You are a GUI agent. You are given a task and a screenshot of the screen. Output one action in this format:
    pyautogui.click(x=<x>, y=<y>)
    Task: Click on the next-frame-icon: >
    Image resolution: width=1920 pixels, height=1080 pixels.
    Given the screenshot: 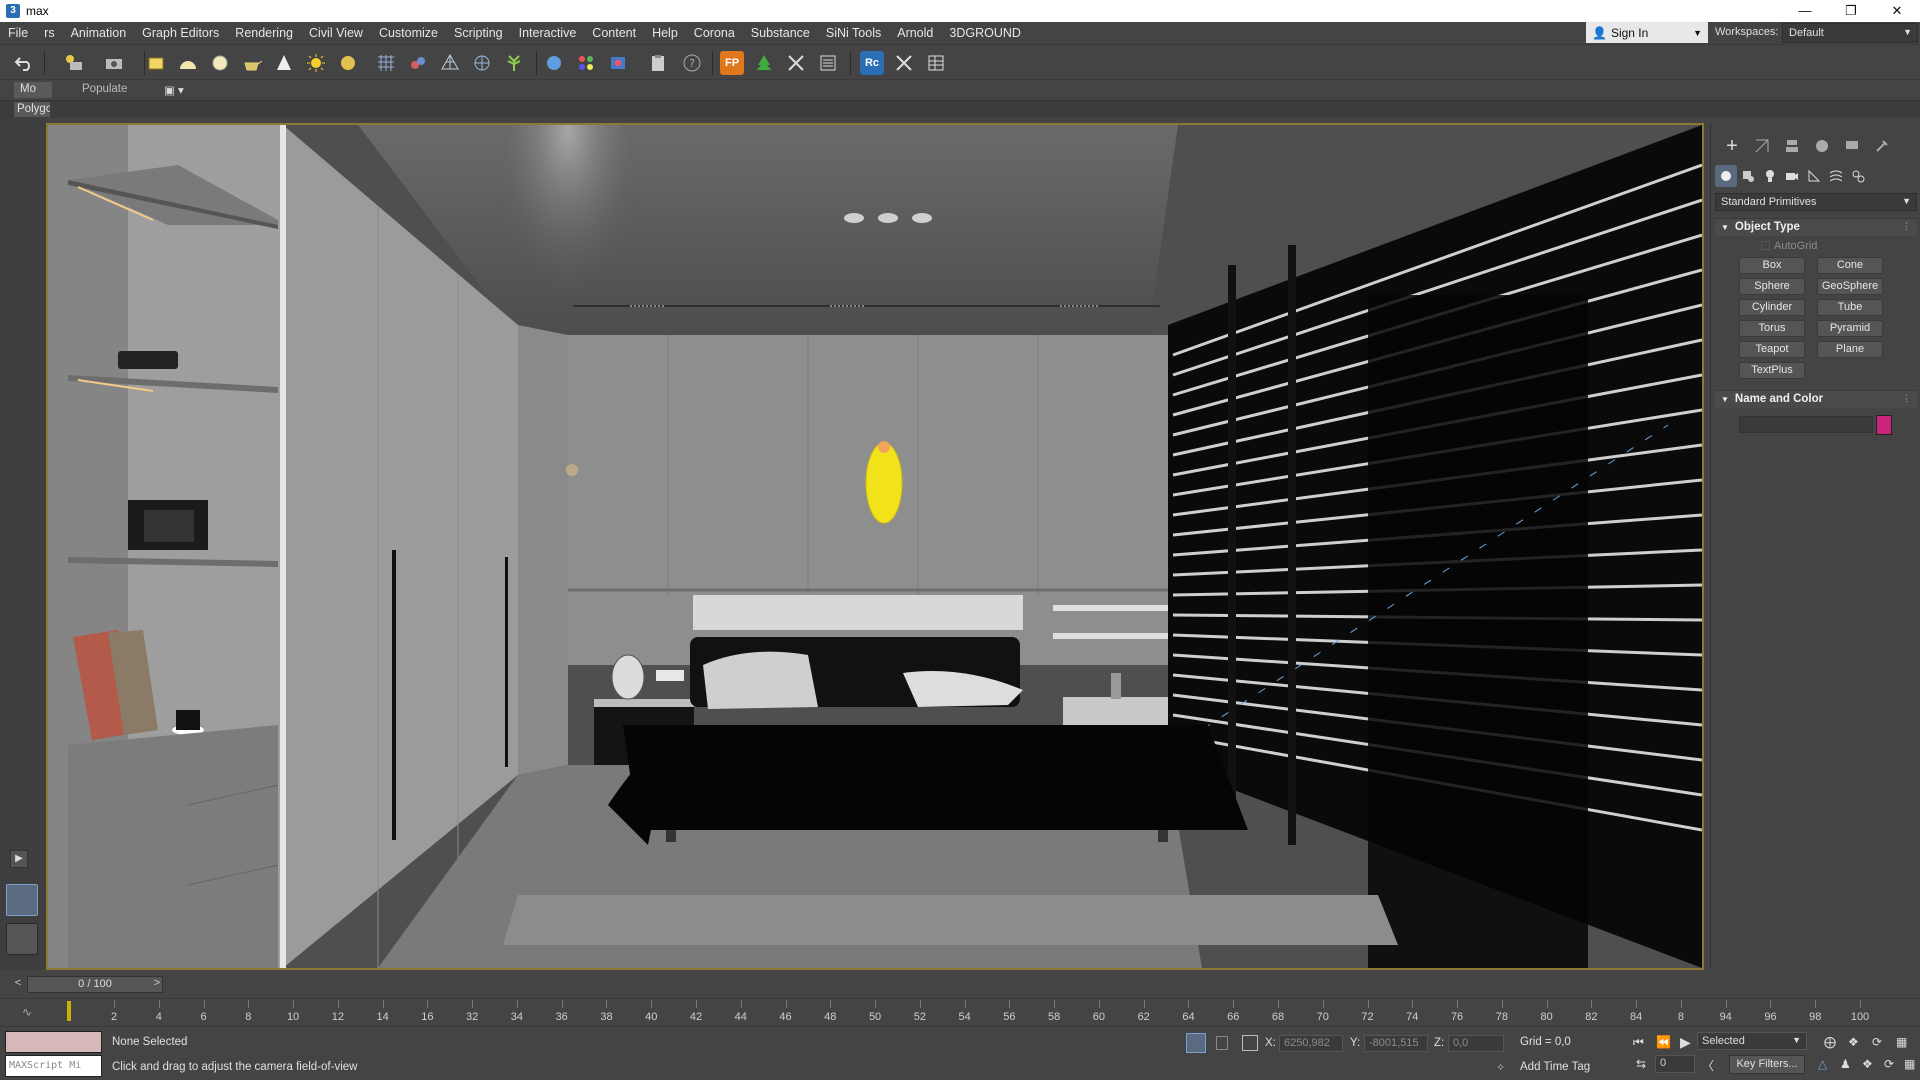 What is the action you would take?
    pyautogui.click(x=157, y=985)
    